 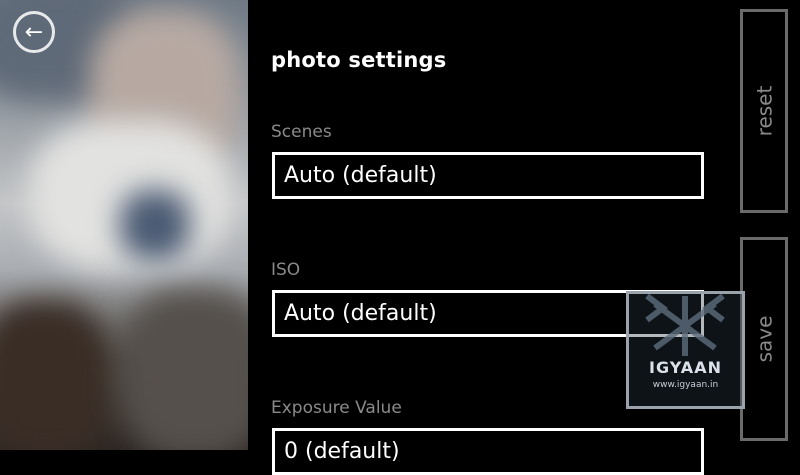 I want to click on page-title: photo settings, so click(x=359, y=60).